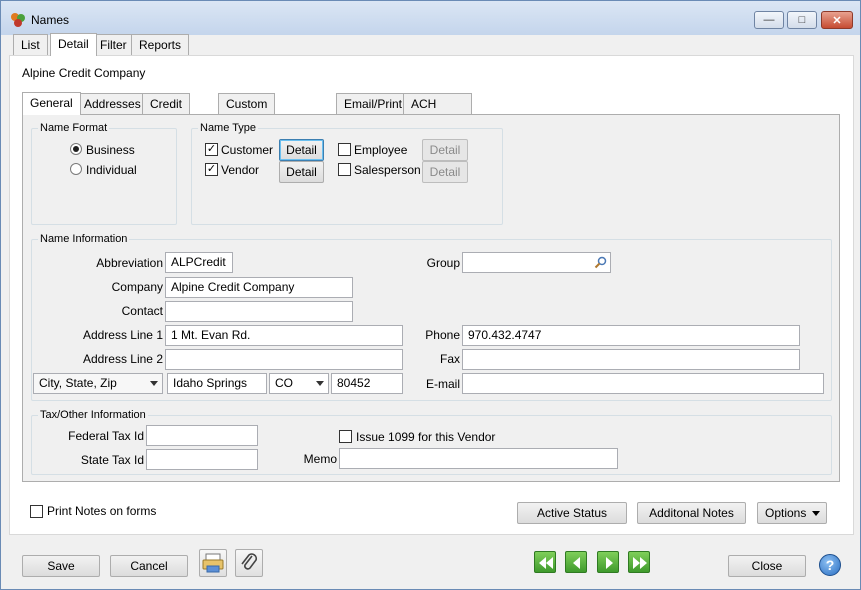 This screenshot has width=861, height=590. I want to click on state-select: CO, so click(299, 383).